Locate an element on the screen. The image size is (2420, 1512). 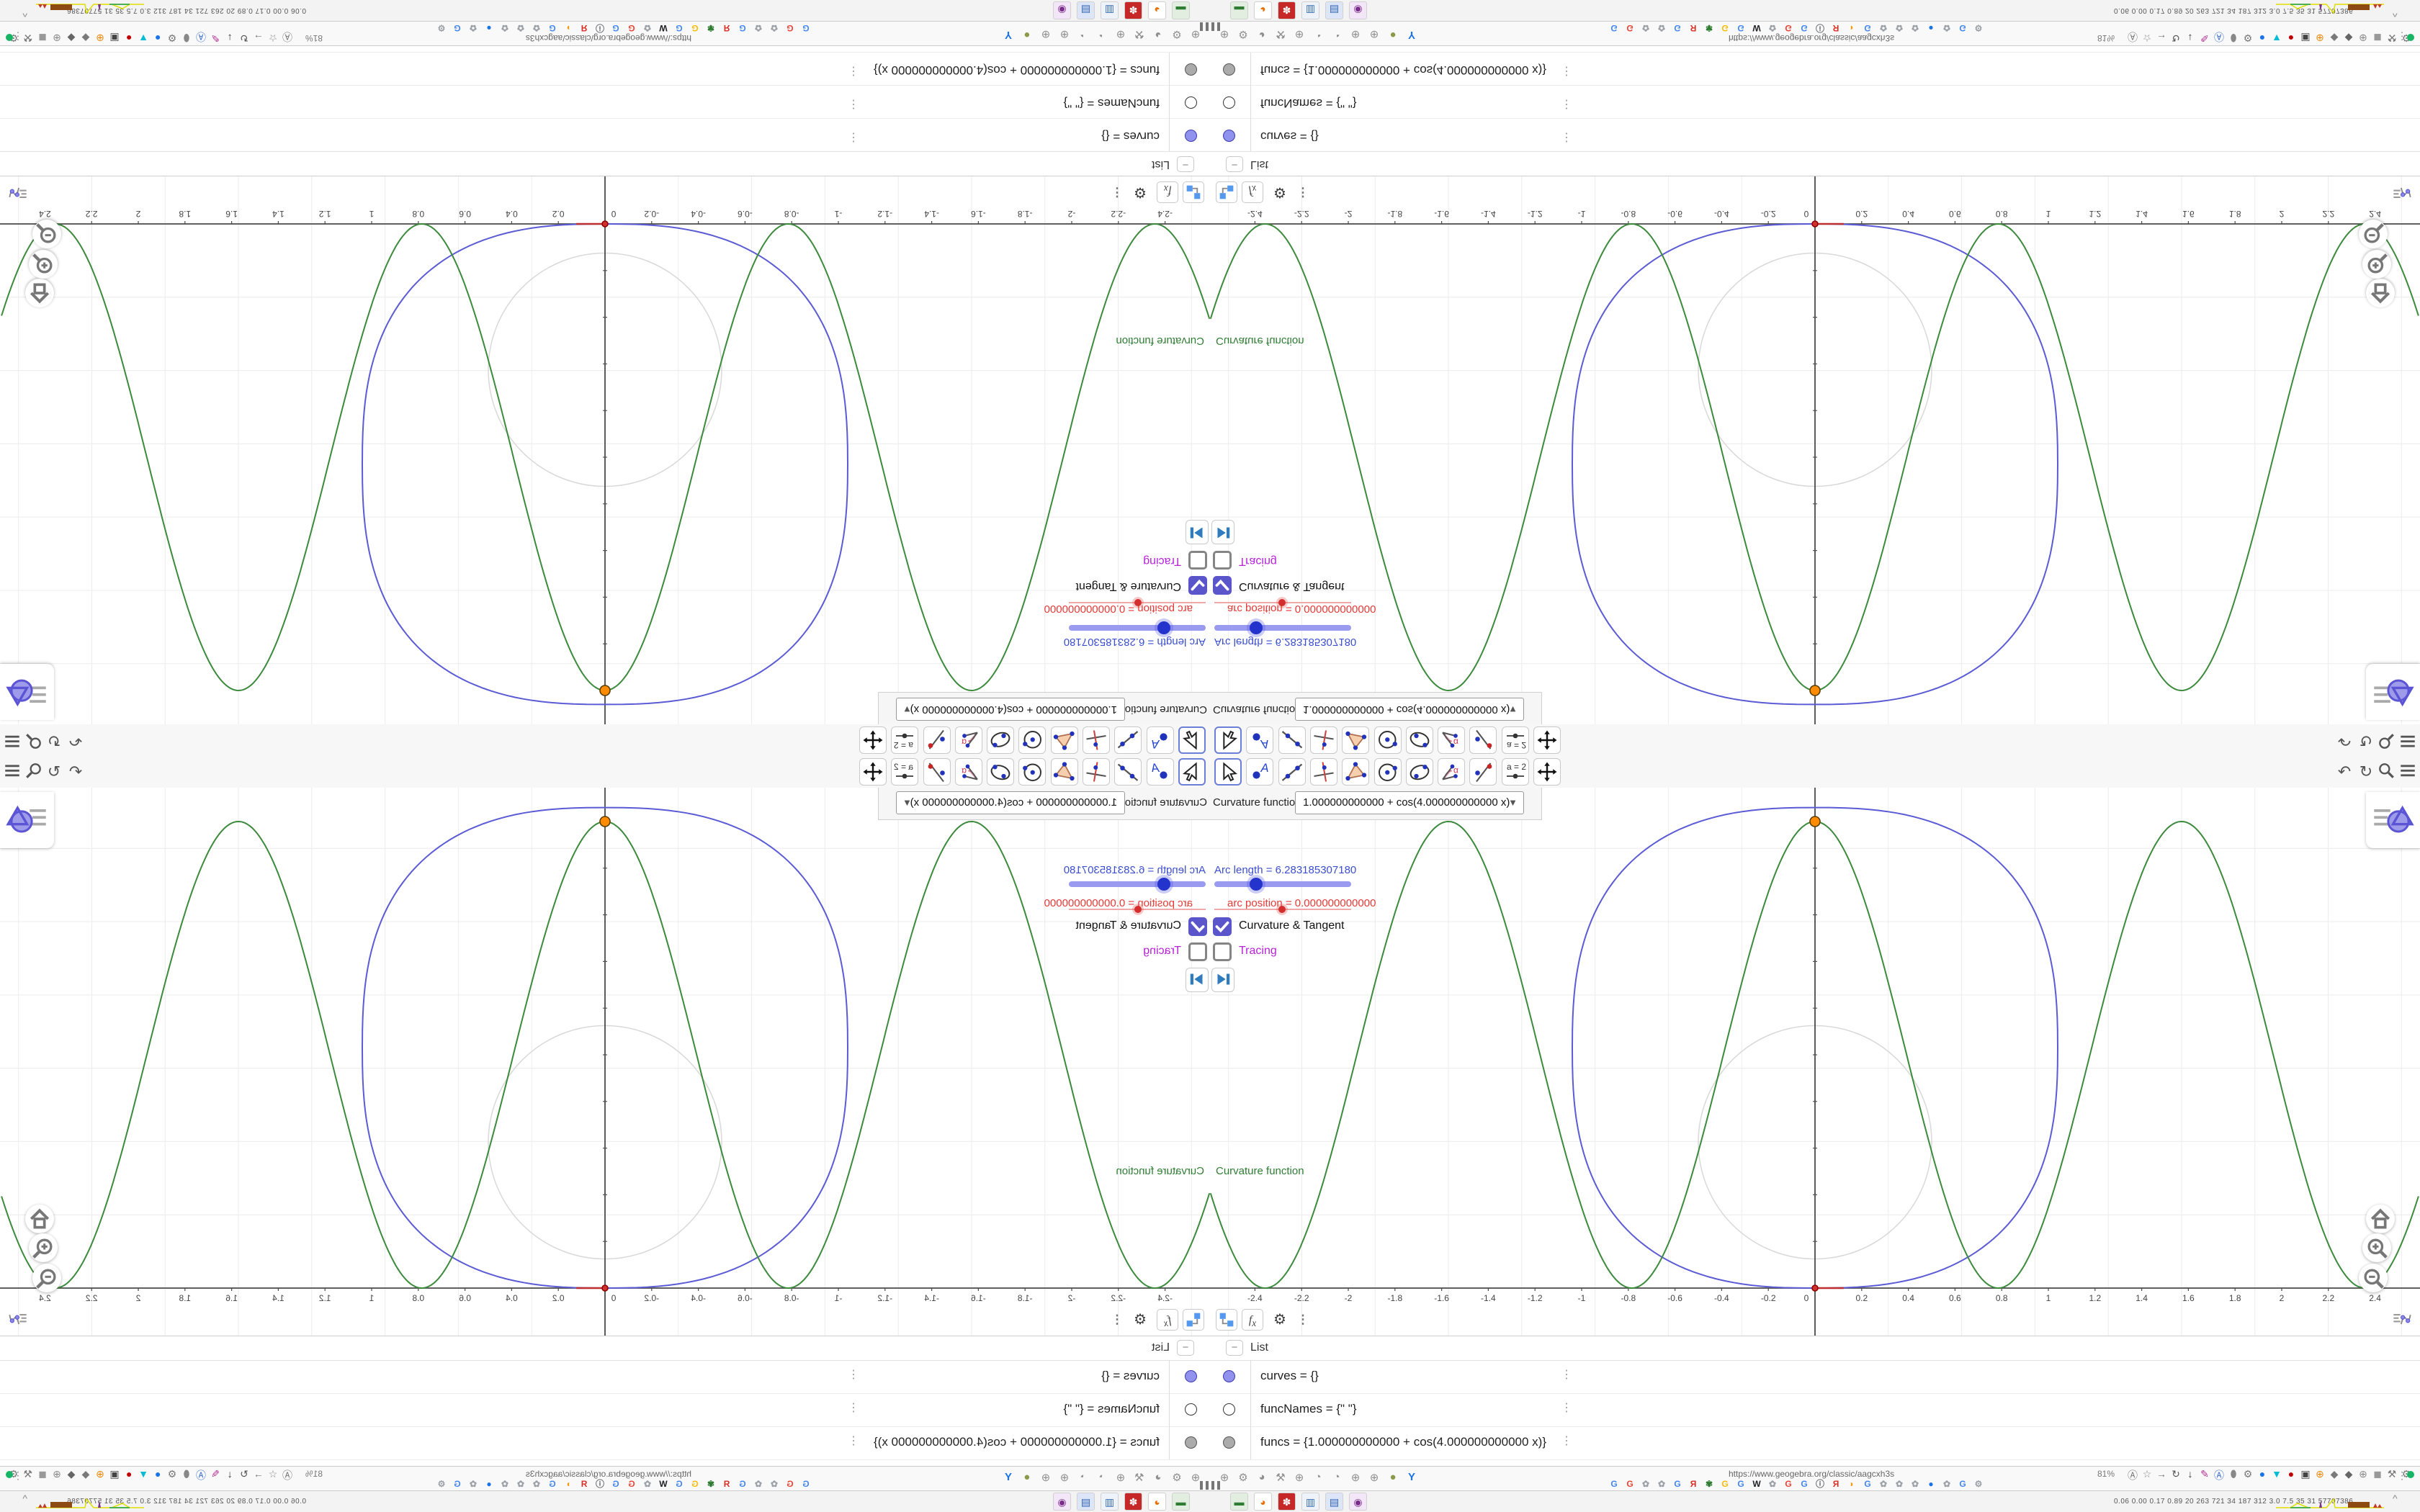
polygon-tool is located at coordinates (1064, 772).